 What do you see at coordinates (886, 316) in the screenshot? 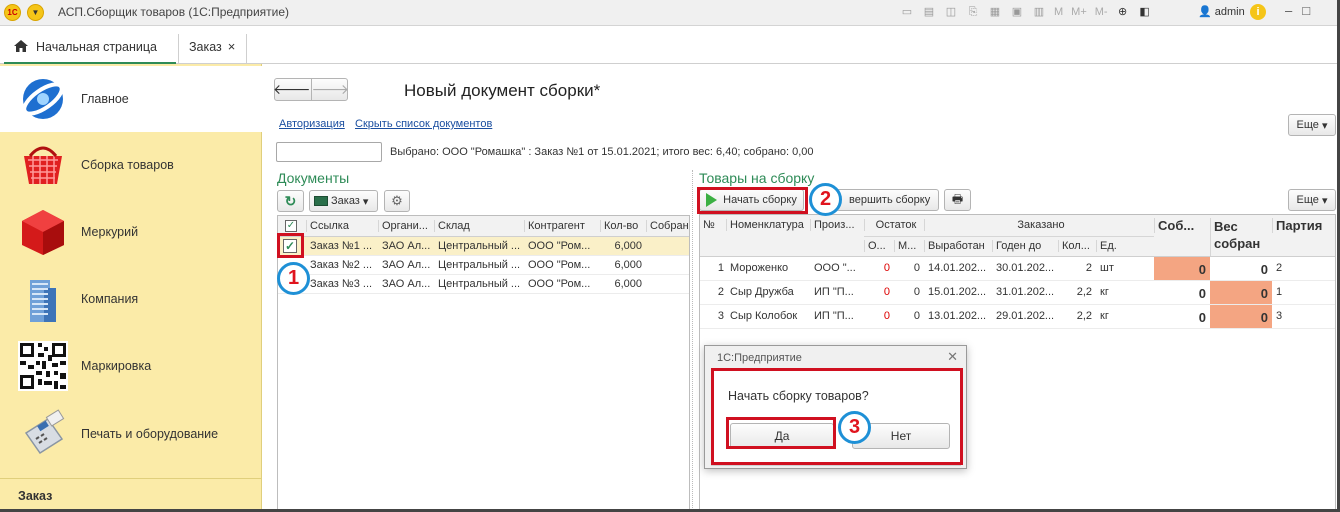
I see `cell-stock-o: 0` at bounding box center [886, 316].